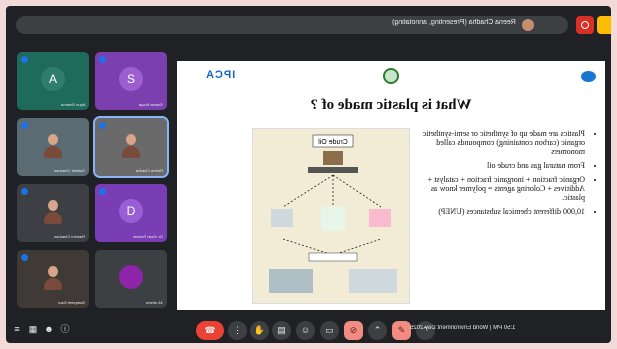 The image size is (617, 349). I want to click on emblem-logo, so click(391, 76).